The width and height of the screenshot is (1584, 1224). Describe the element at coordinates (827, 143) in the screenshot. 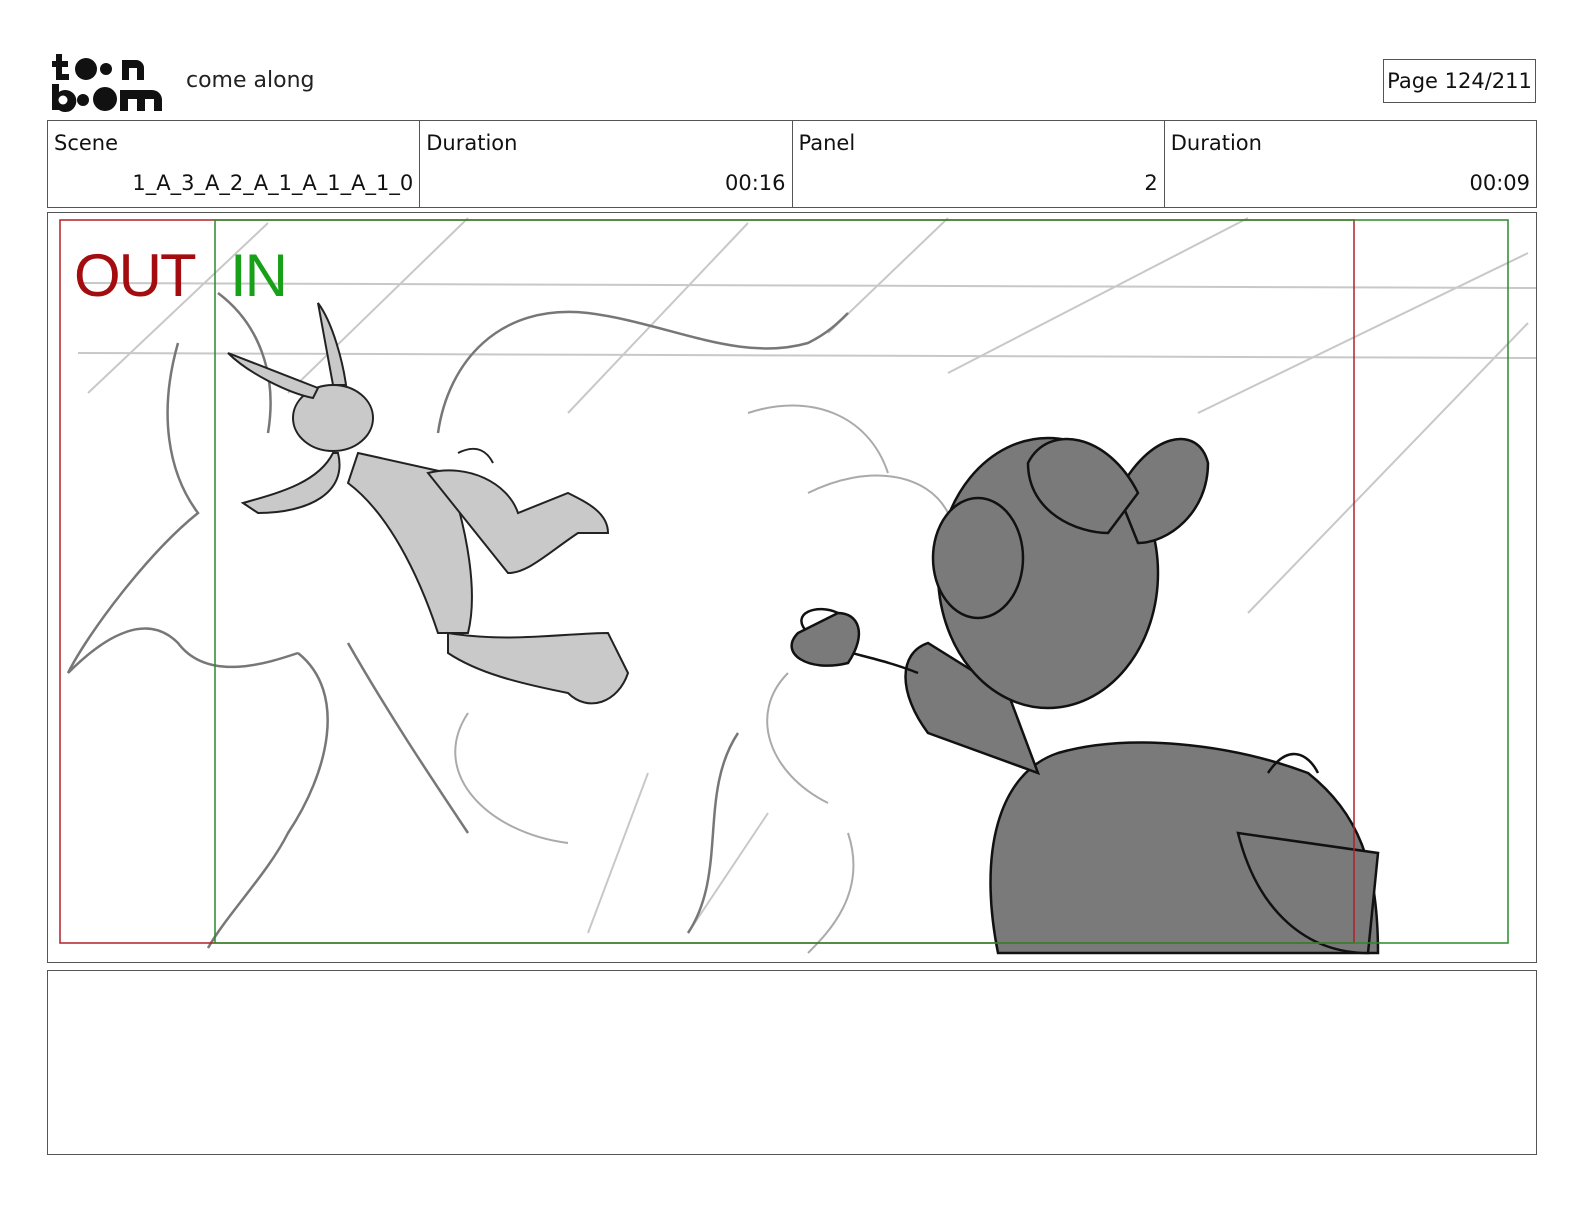

I see `panel-label: Panel` at that location.